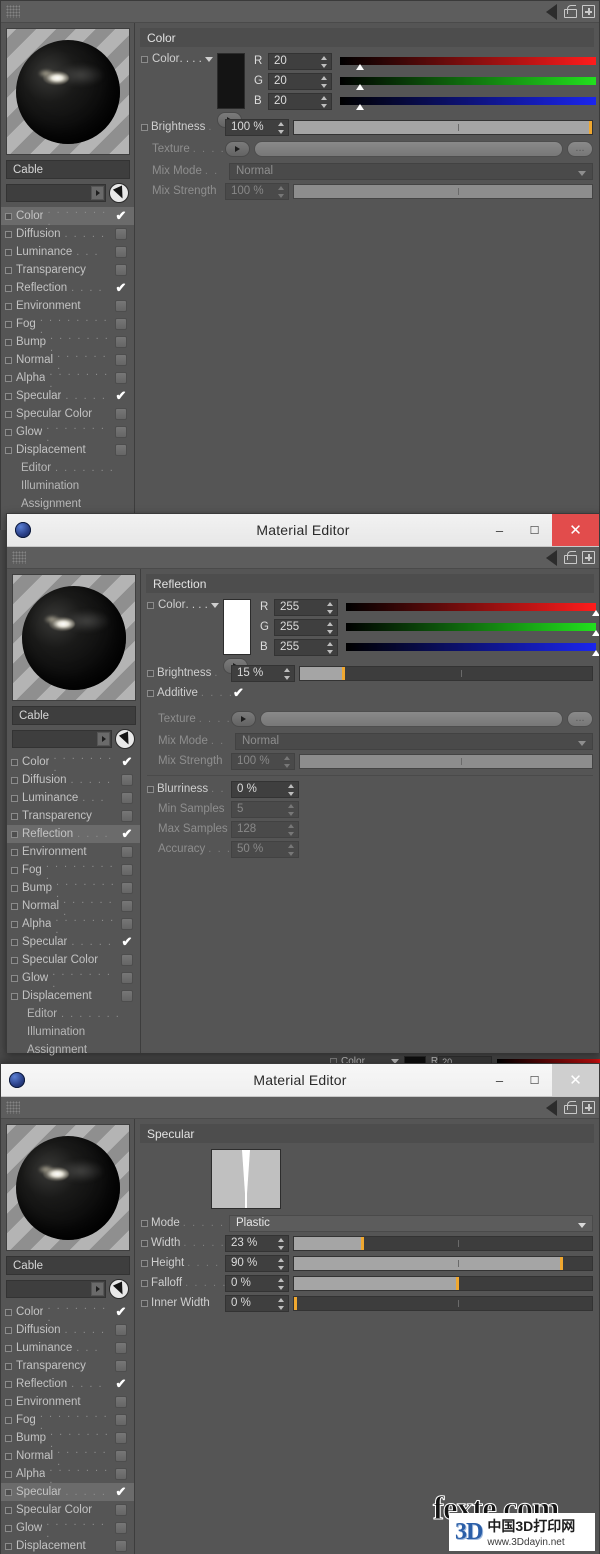 The height and width of the screenshot is (1554, 600). Describe the element at coordinates (411, 1223) in the screenshot. I see `specular-mode-select: Plastic` at that location.